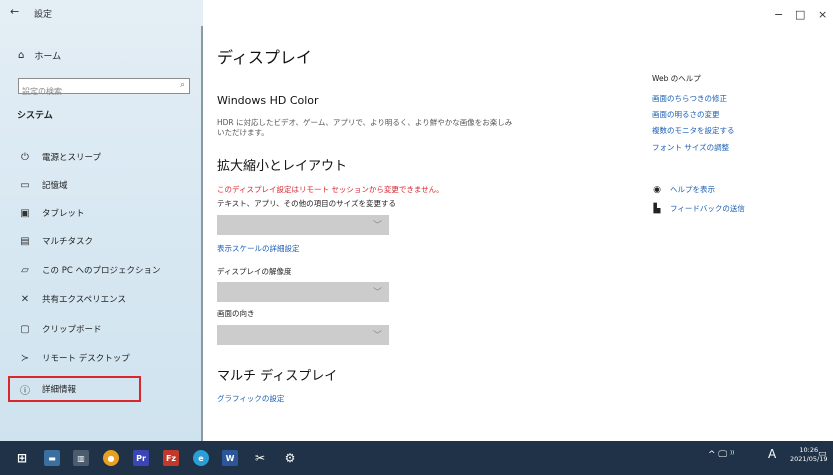  Describe the element at coordinates (657, 208) in the screenshot. I see `feedback-icon: ▙` at that location.